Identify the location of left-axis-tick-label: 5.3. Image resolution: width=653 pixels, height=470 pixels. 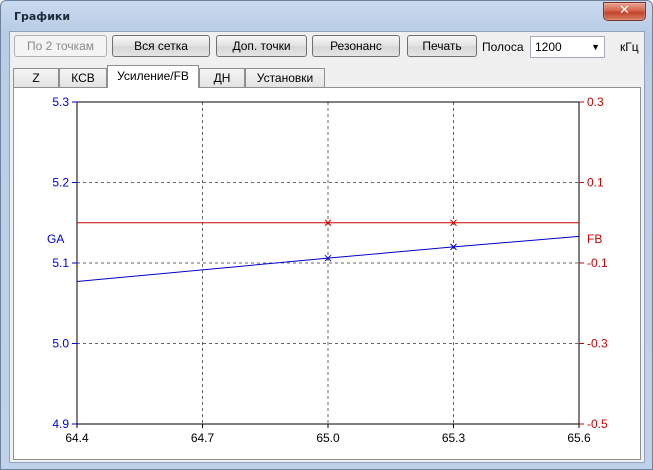
(60, 102).